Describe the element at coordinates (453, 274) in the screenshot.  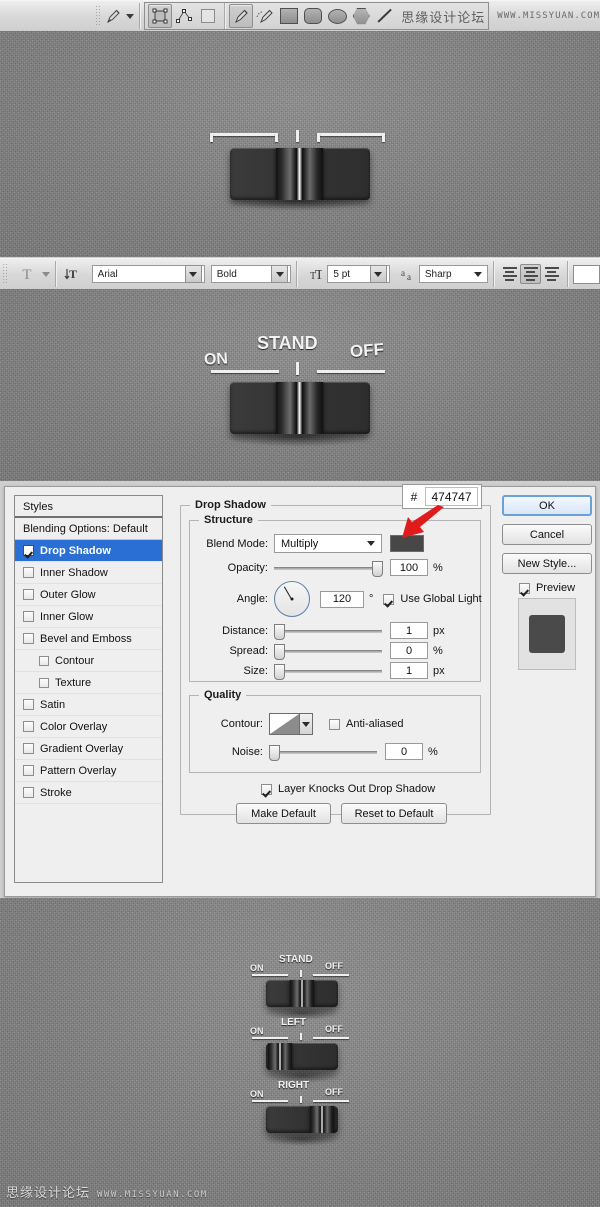
I see `anti-alias-select: Sharp` at that location.